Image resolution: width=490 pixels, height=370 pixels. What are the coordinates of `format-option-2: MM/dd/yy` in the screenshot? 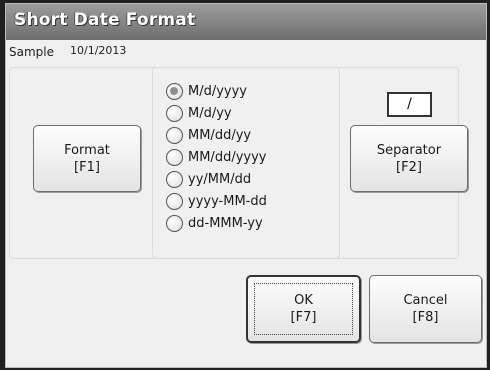 It's located at (251, 135).